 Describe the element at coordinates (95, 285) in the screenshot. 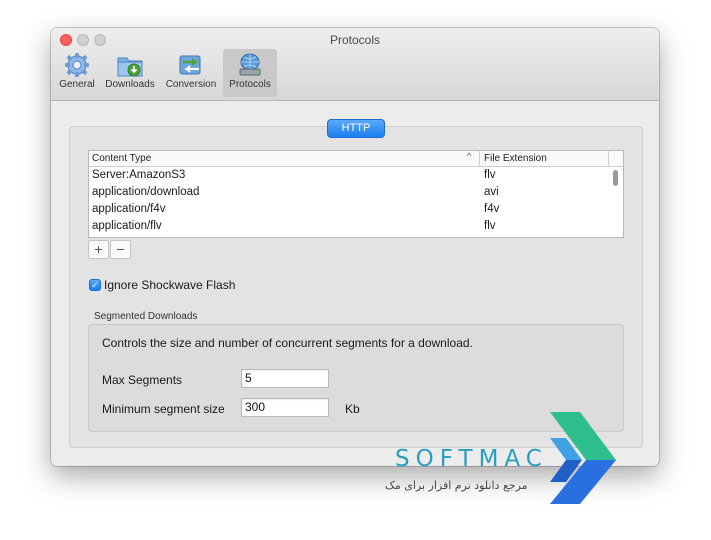

I see `ignore-flash-checkbox: ✓` at that location.